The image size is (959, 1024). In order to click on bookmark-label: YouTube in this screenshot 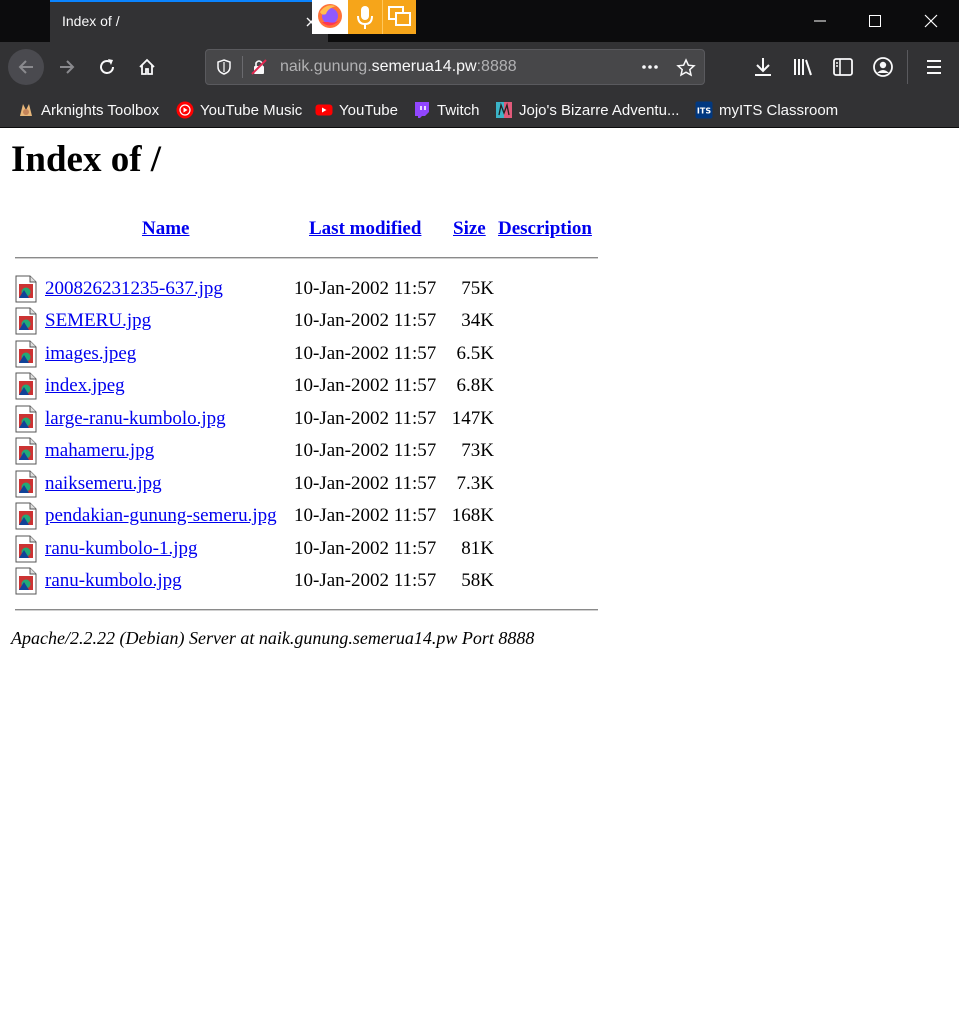, I will do `click(368, 110)`.